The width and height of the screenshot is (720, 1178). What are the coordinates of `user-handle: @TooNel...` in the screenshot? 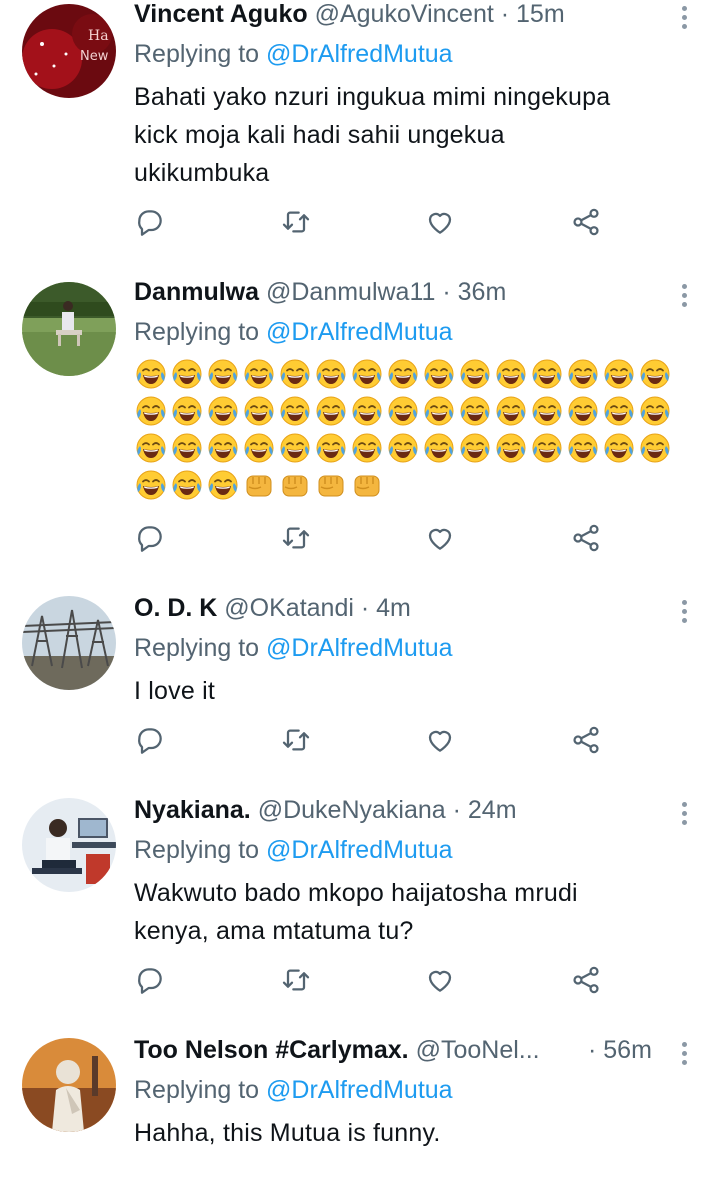 It's located at (478, 1050).